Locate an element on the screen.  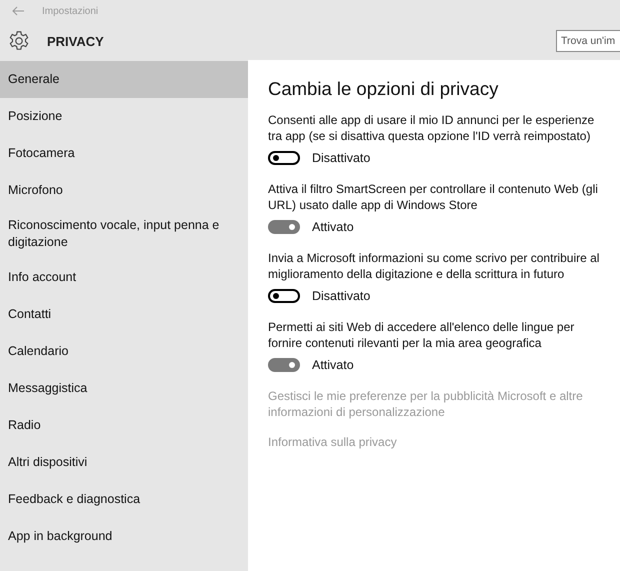
sidebar-item: Contatti is located at coordinates (124, 314).